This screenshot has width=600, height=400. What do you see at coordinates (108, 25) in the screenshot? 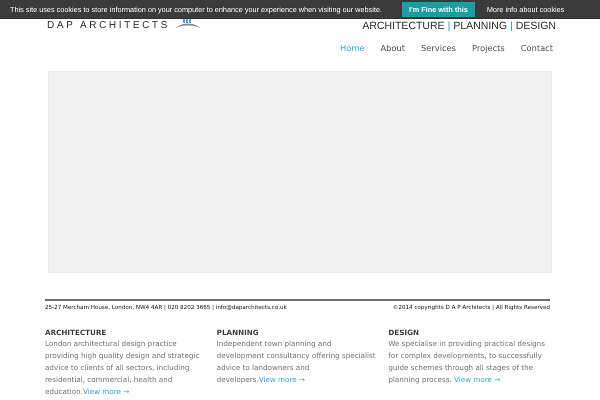
I see `logo-text: DAP ARCHITECTS` at bounding box center [108, 25].